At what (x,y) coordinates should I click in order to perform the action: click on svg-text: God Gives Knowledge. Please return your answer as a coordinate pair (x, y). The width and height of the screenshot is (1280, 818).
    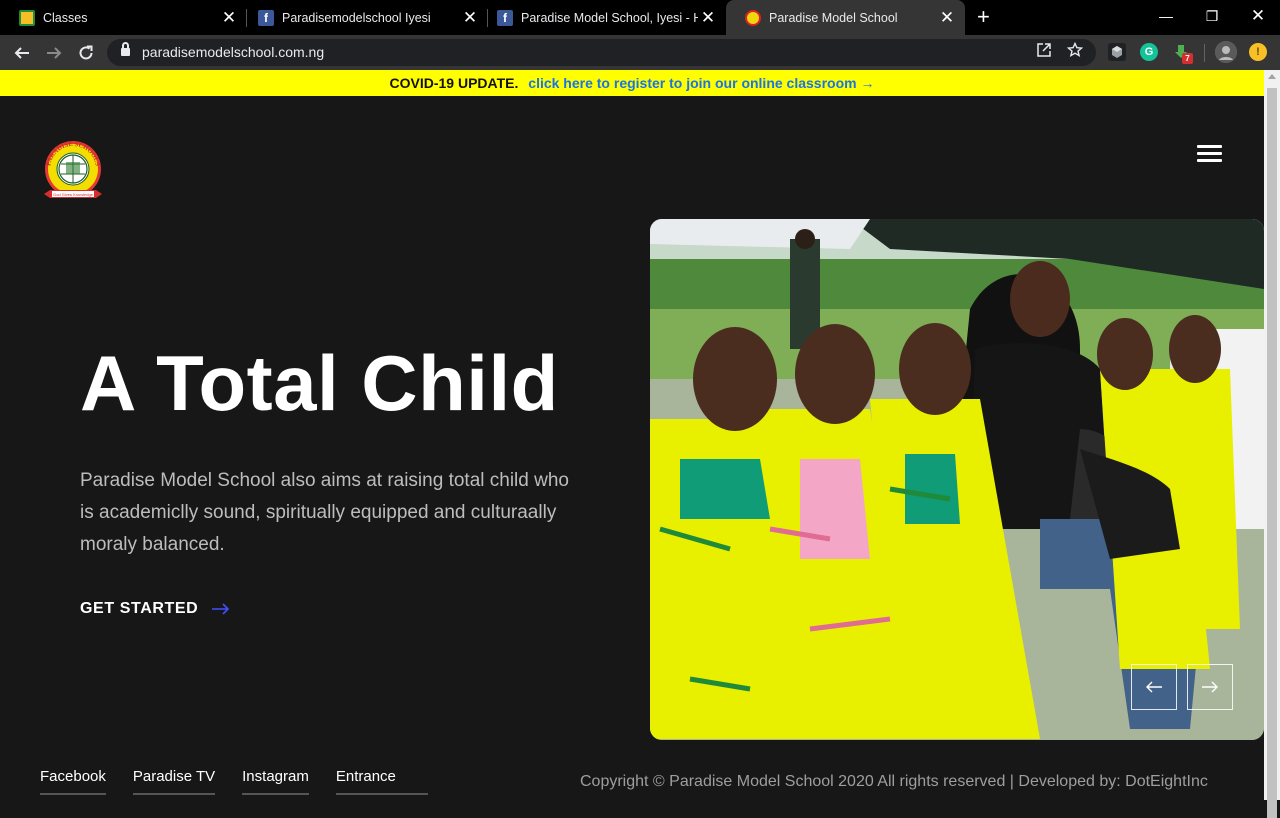
    Looking at the image, I should click on (73, 194).